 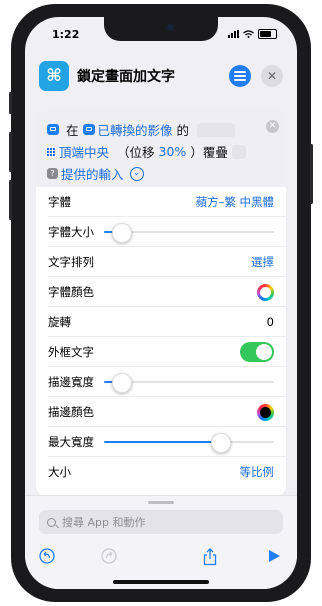 I want to click on home-indicator, so click(x=161, y=582).